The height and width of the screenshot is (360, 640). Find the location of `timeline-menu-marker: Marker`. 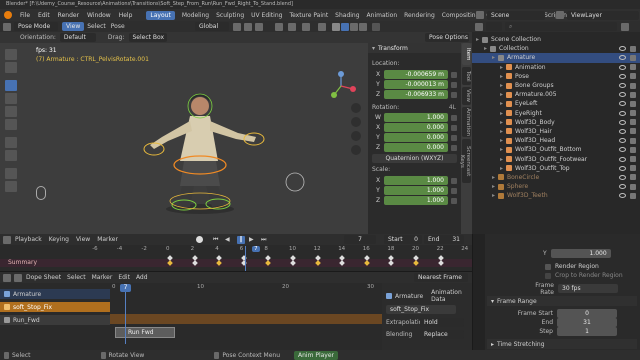

timeline-menu-marker: Marker is located at coordinates (107, 239).